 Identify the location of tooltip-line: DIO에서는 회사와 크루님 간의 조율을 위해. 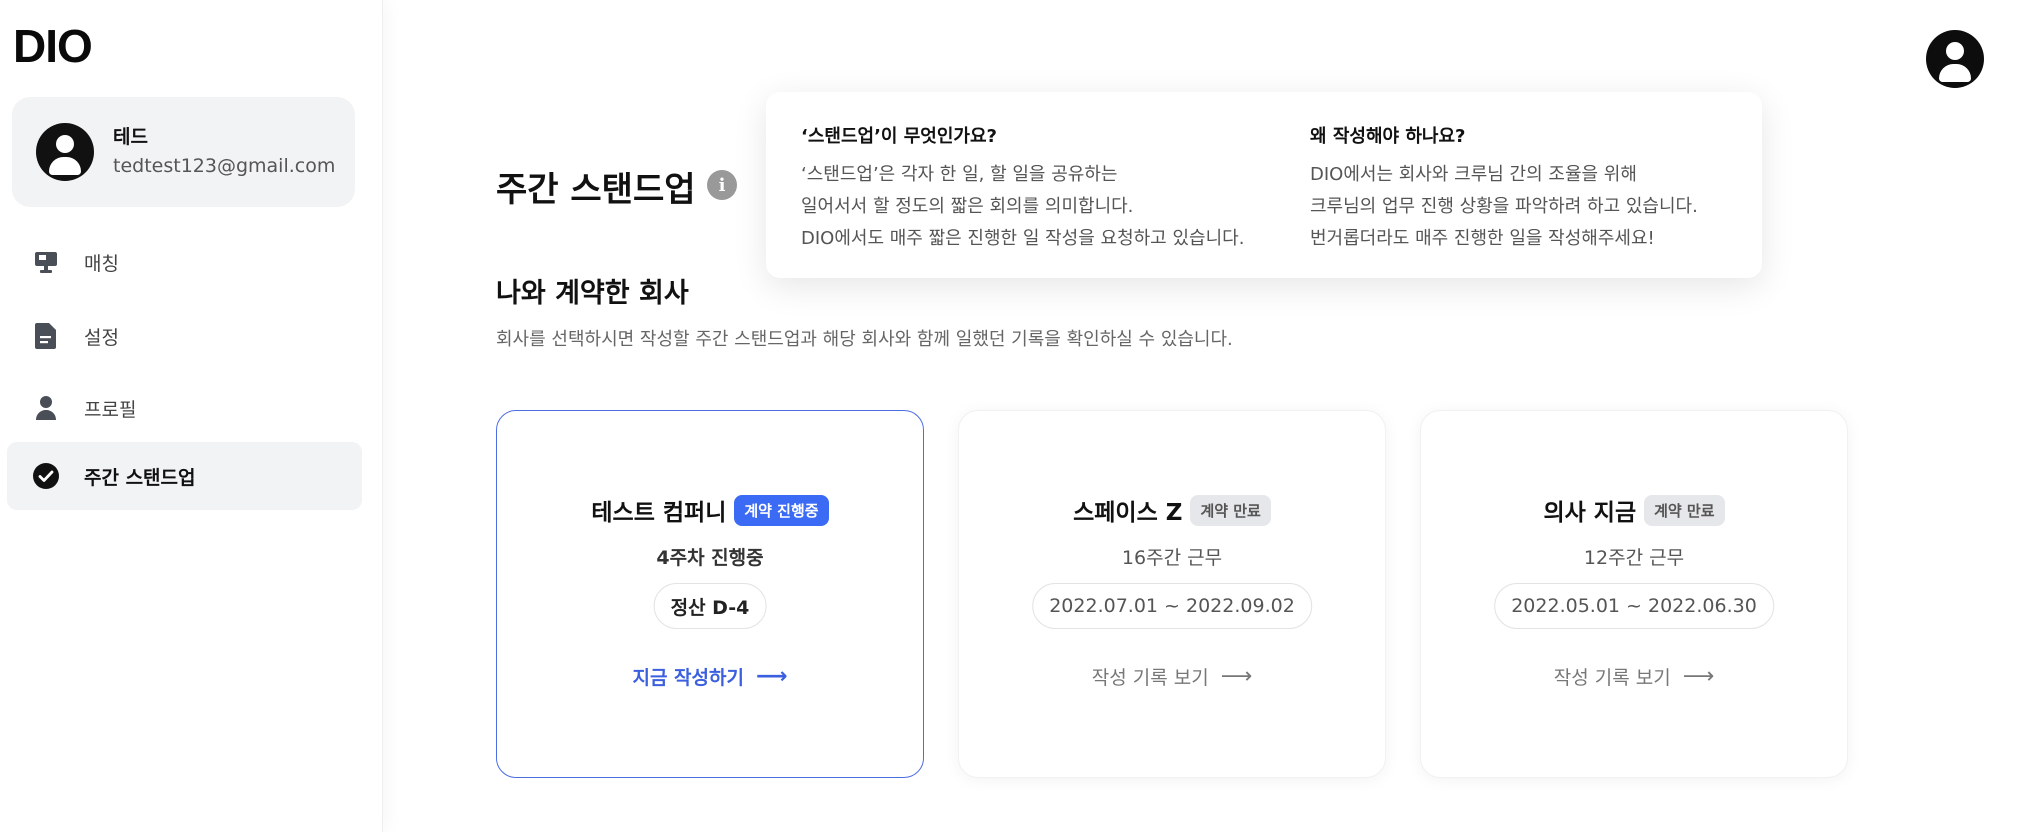
(1473, 174).